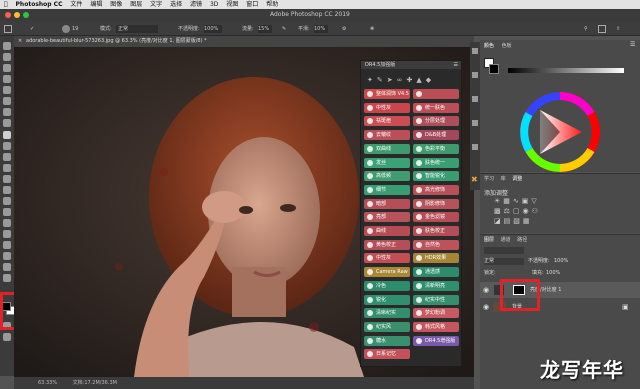  Describe the element at coordinates (436, 258) in the screenshot. I see `plugin-button: HDR效果` at that location.